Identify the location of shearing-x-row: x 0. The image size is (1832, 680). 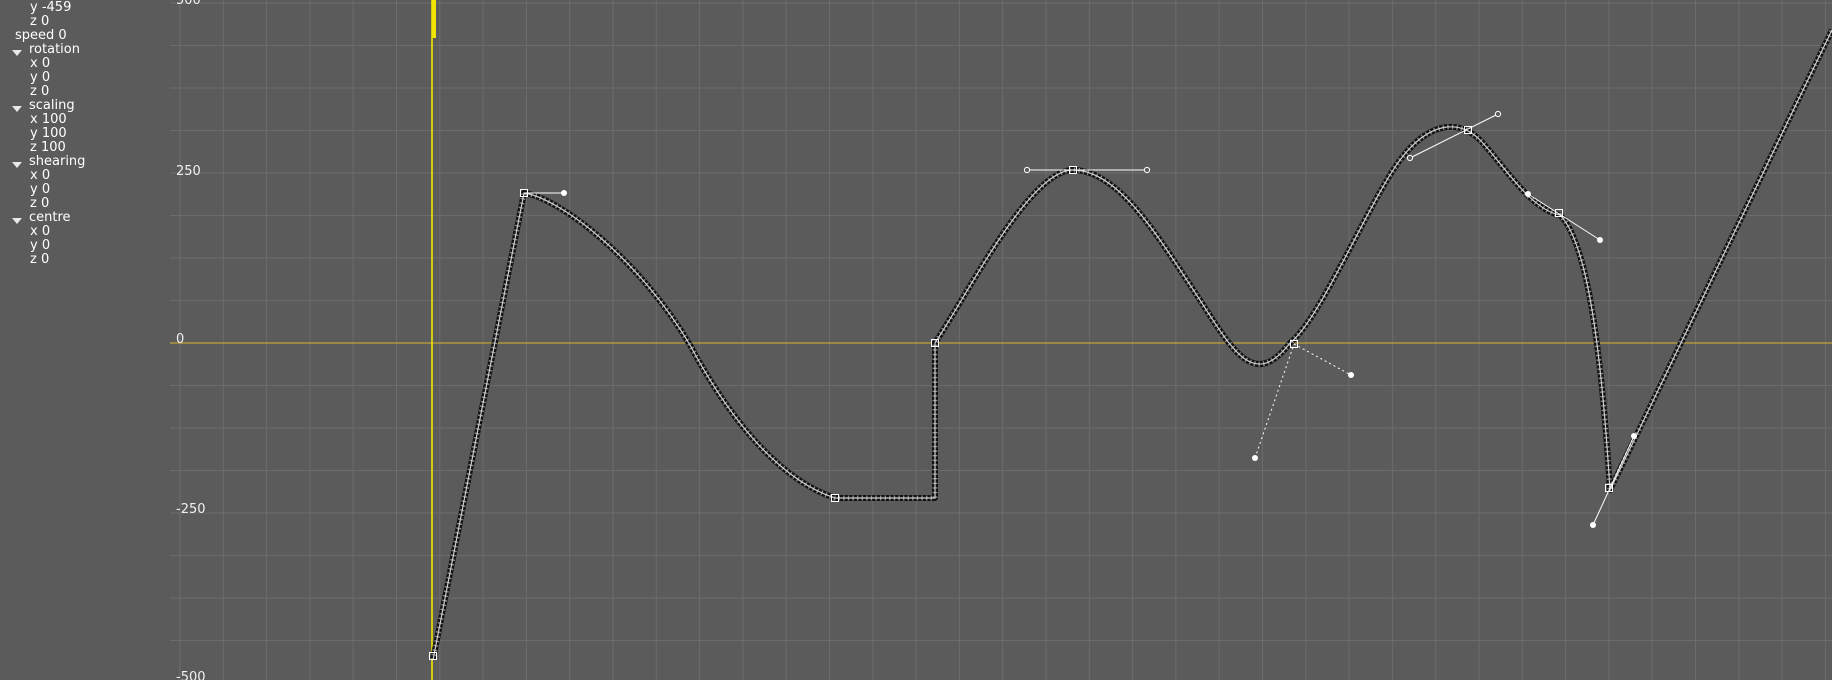
(40, 176).